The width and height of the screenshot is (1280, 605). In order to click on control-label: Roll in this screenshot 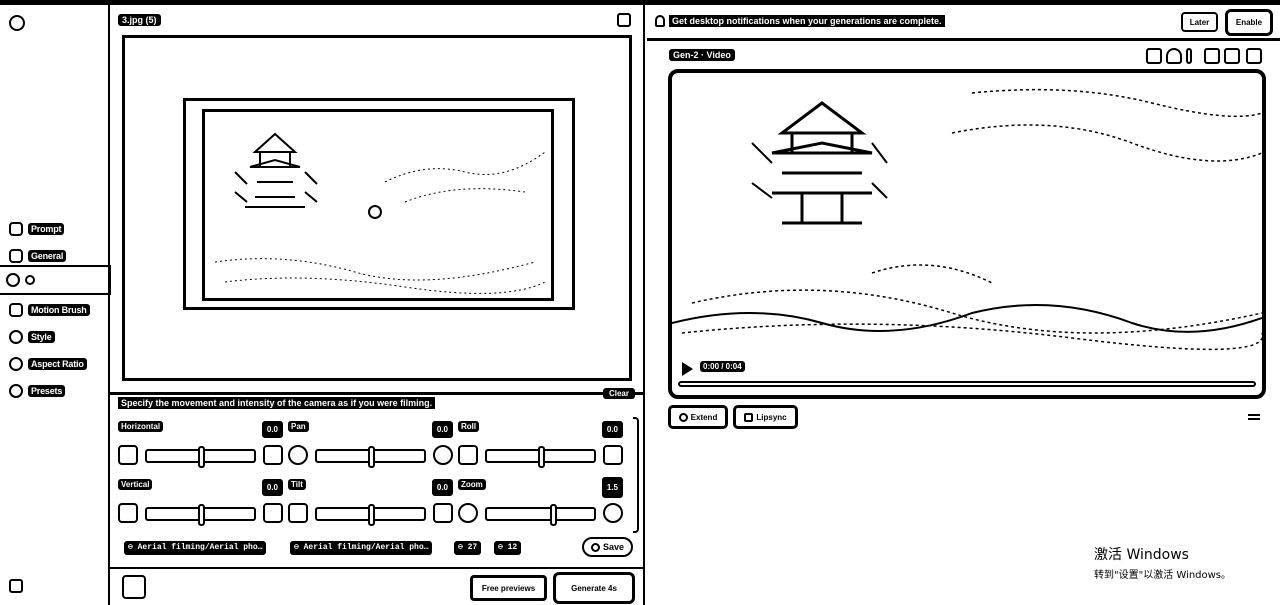, I will do `click(469, 426)`.